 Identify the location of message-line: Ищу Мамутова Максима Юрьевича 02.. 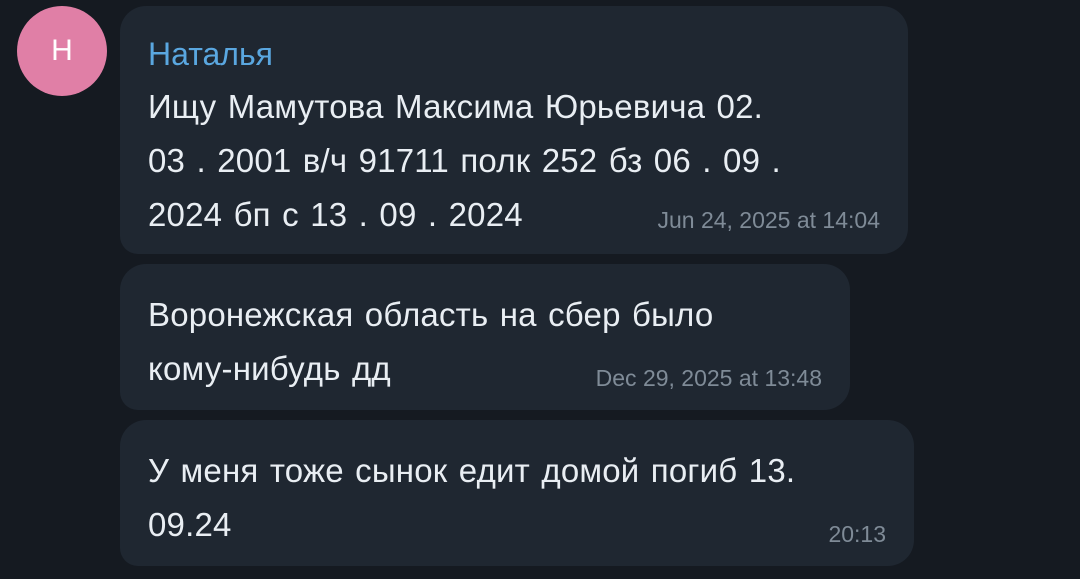
(456, 106).